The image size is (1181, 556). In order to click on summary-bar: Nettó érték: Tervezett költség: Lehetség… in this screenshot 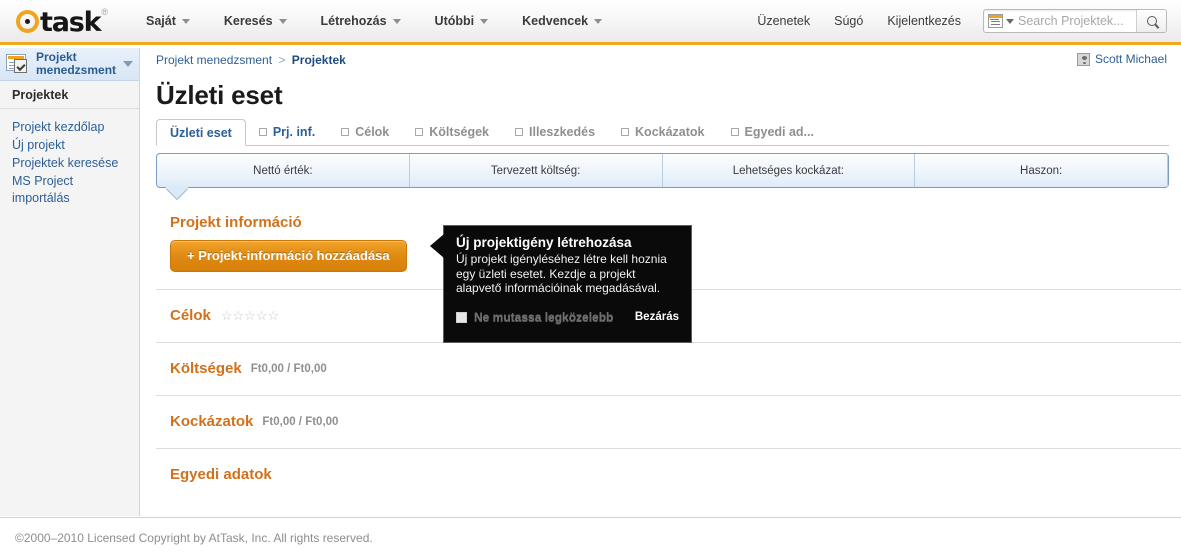, I will do `click(662, 176)`.